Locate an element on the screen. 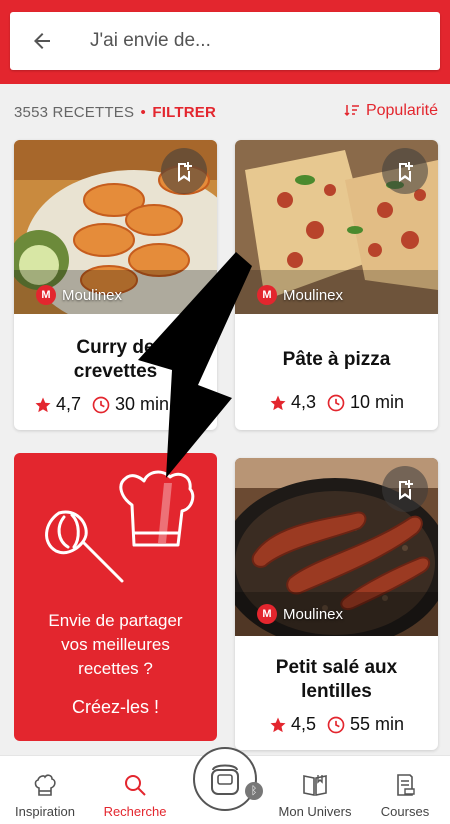 The height and width of the screenshot is (824, 450). time-value: 55 min is located at coordinates (377, 724).